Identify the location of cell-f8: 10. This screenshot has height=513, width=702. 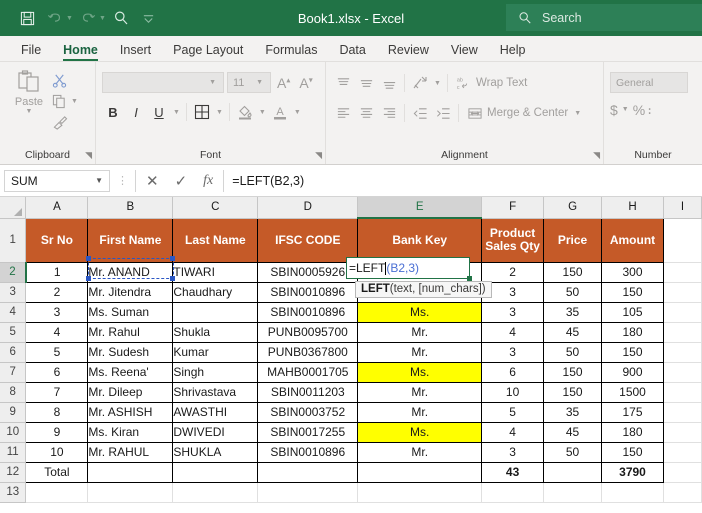
(513, 392).